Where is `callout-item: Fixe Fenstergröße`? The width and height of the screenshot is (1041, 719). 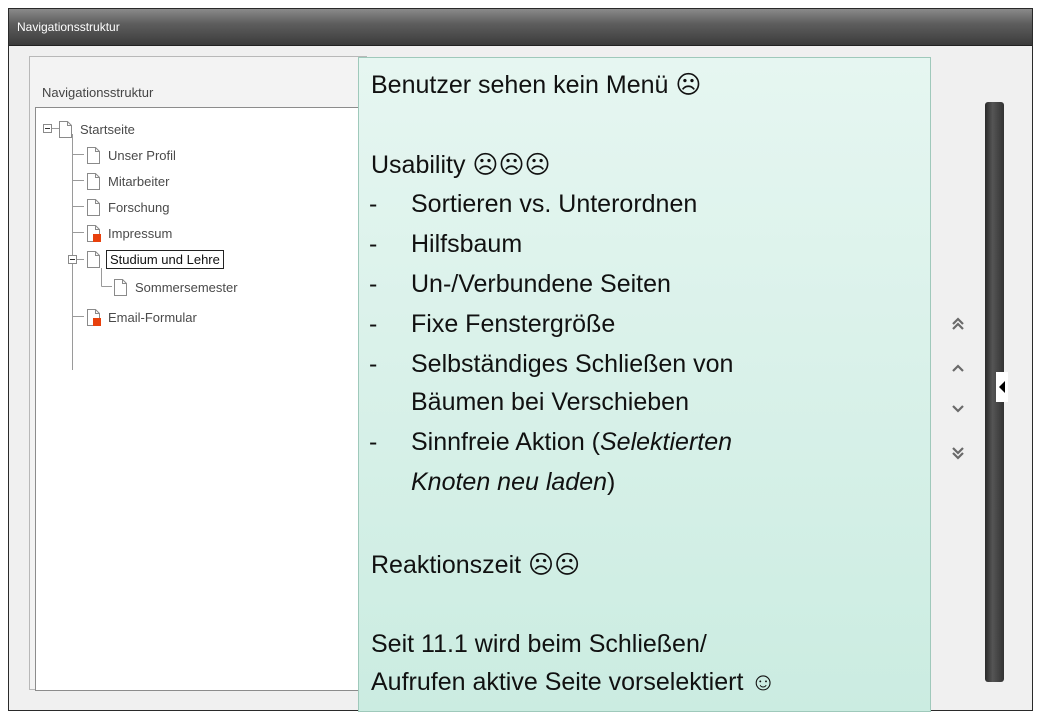
callout-item: Fixe Fenstergröße is located at coordinates (513, 324).